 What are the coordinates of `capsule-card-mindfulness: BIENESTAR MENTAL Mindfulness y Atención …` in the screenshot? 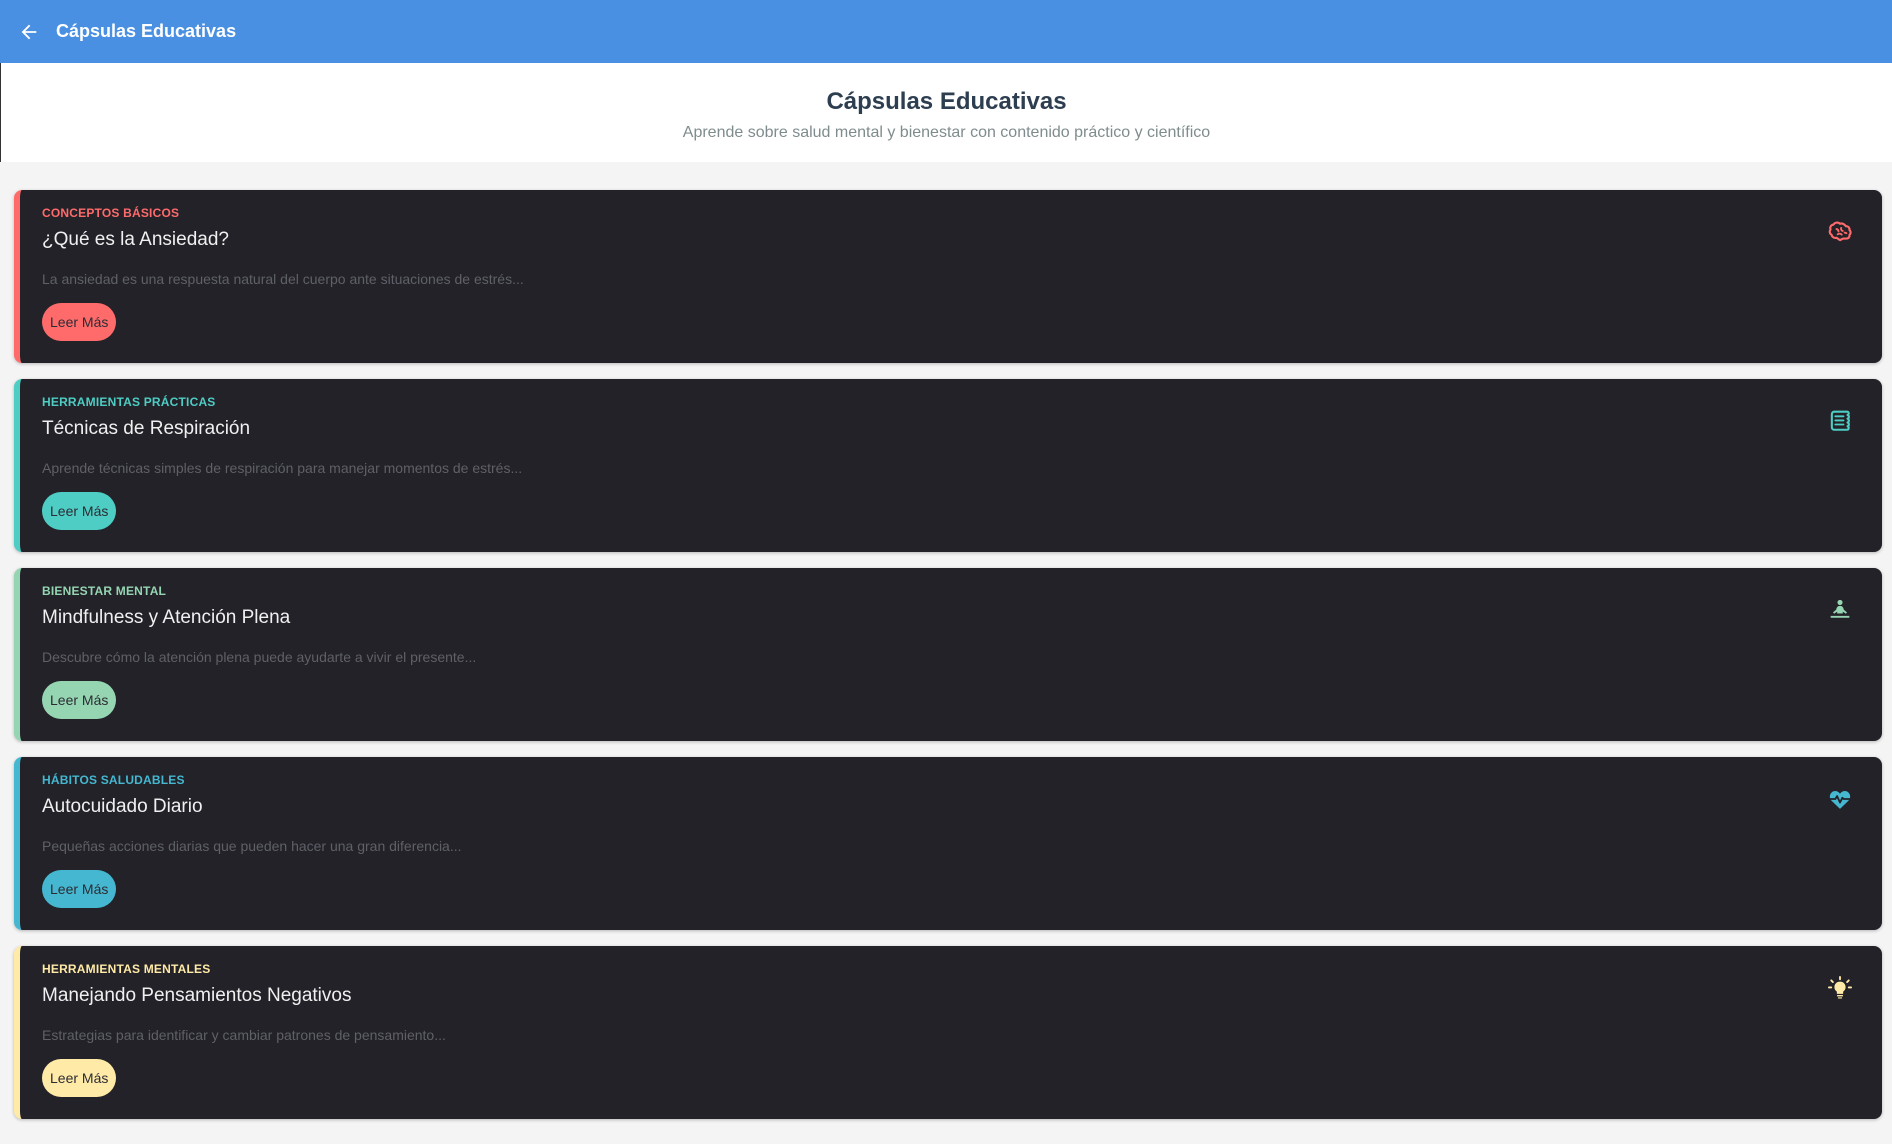 It's located at (948, 654).